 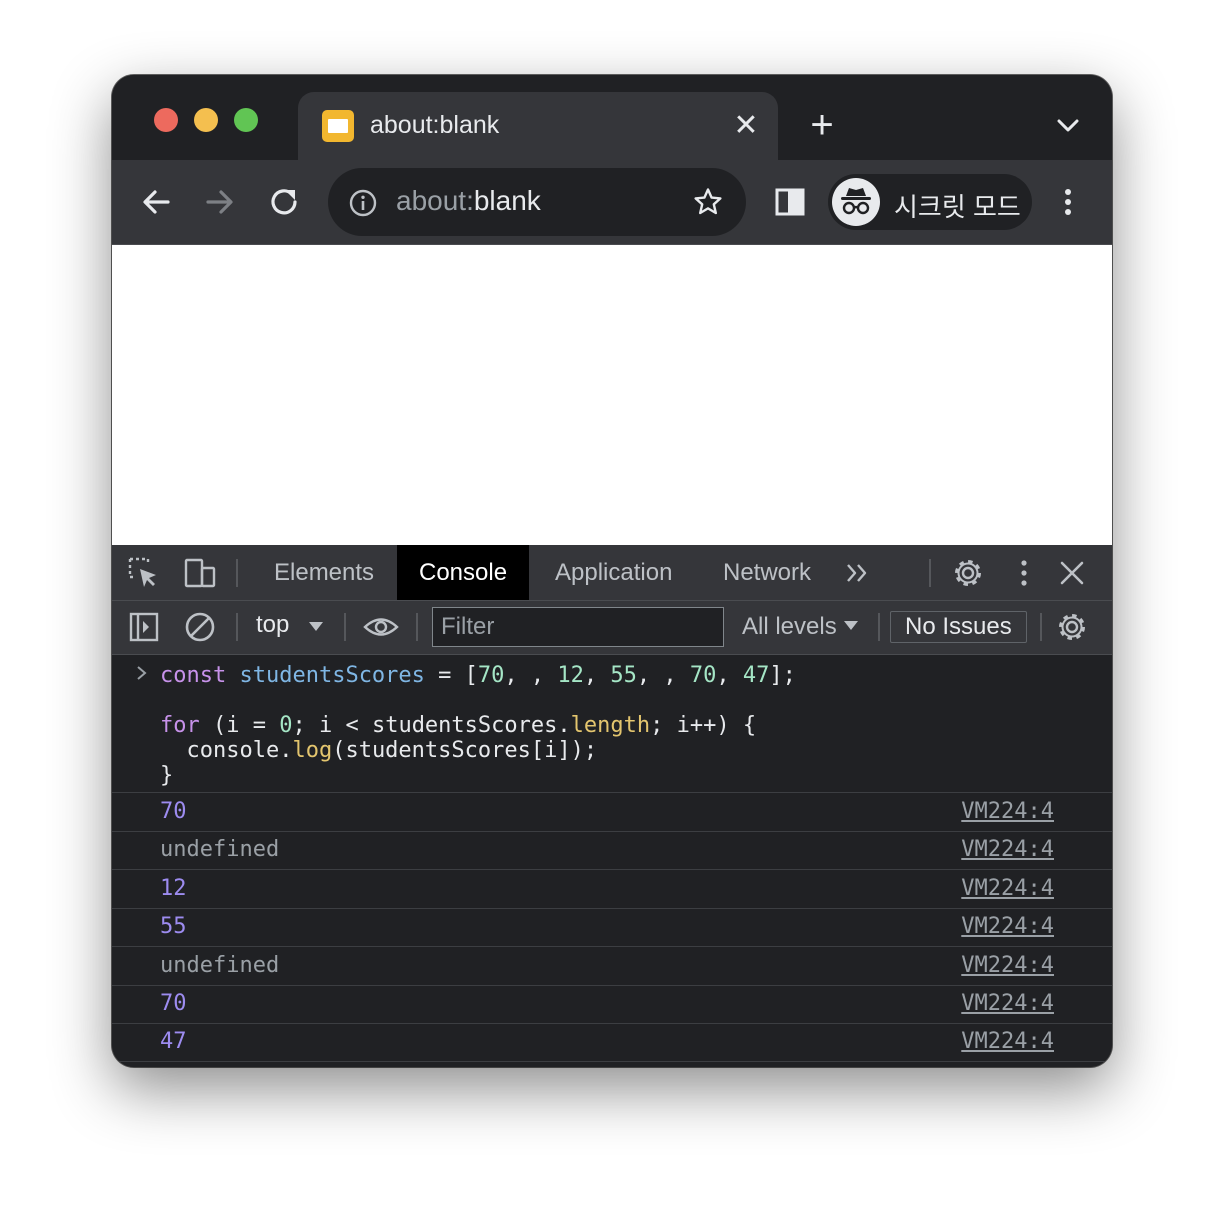 What do you see at coordinates (173, 1042) in the screenshot?
I see `log-value: 47` at bounding box center [173, 1042].